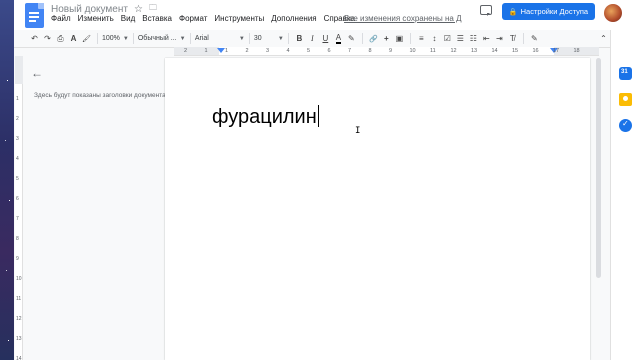  I want to click on ruler-tick-label: 18, so click(576, 51).